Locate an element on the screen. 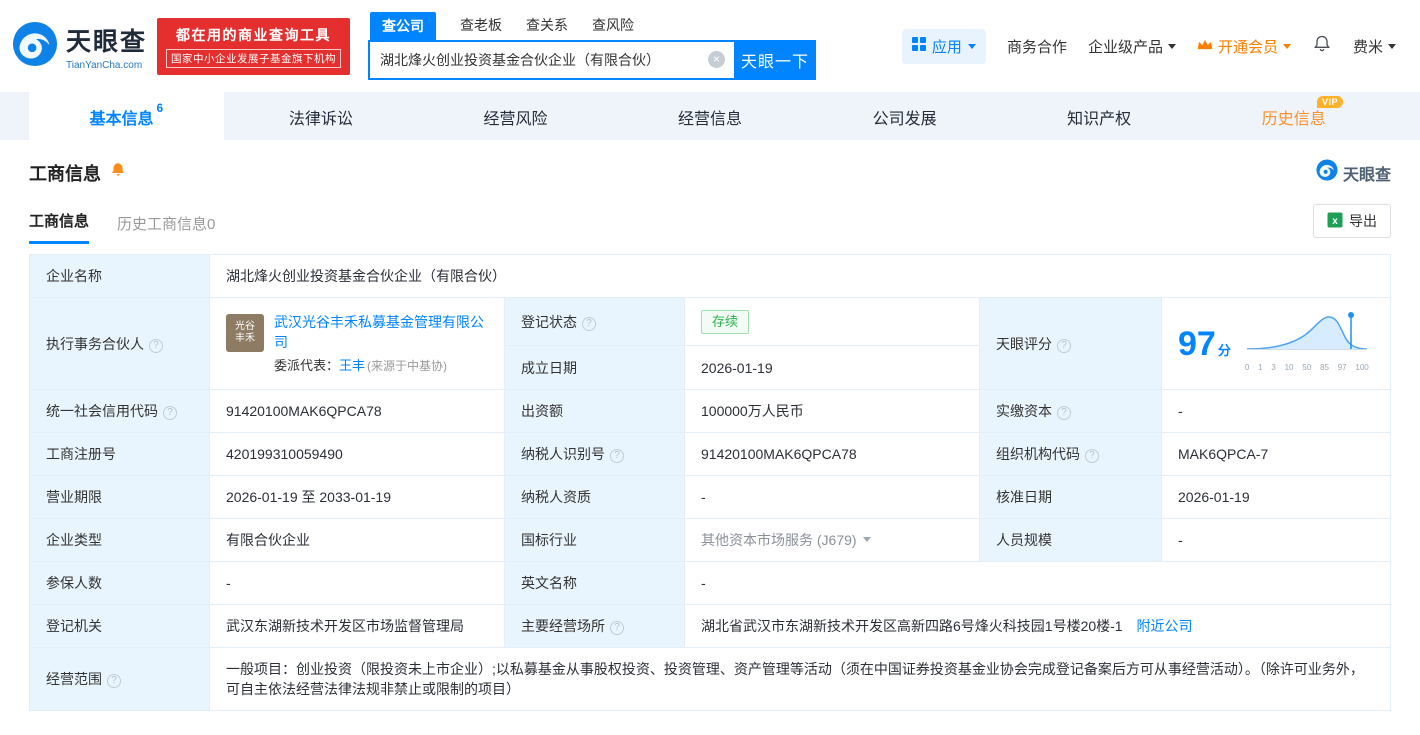 This screenshot has height=735, width=1420. watermark-brand: 天眼查 is located at coordinates (1353, 172).